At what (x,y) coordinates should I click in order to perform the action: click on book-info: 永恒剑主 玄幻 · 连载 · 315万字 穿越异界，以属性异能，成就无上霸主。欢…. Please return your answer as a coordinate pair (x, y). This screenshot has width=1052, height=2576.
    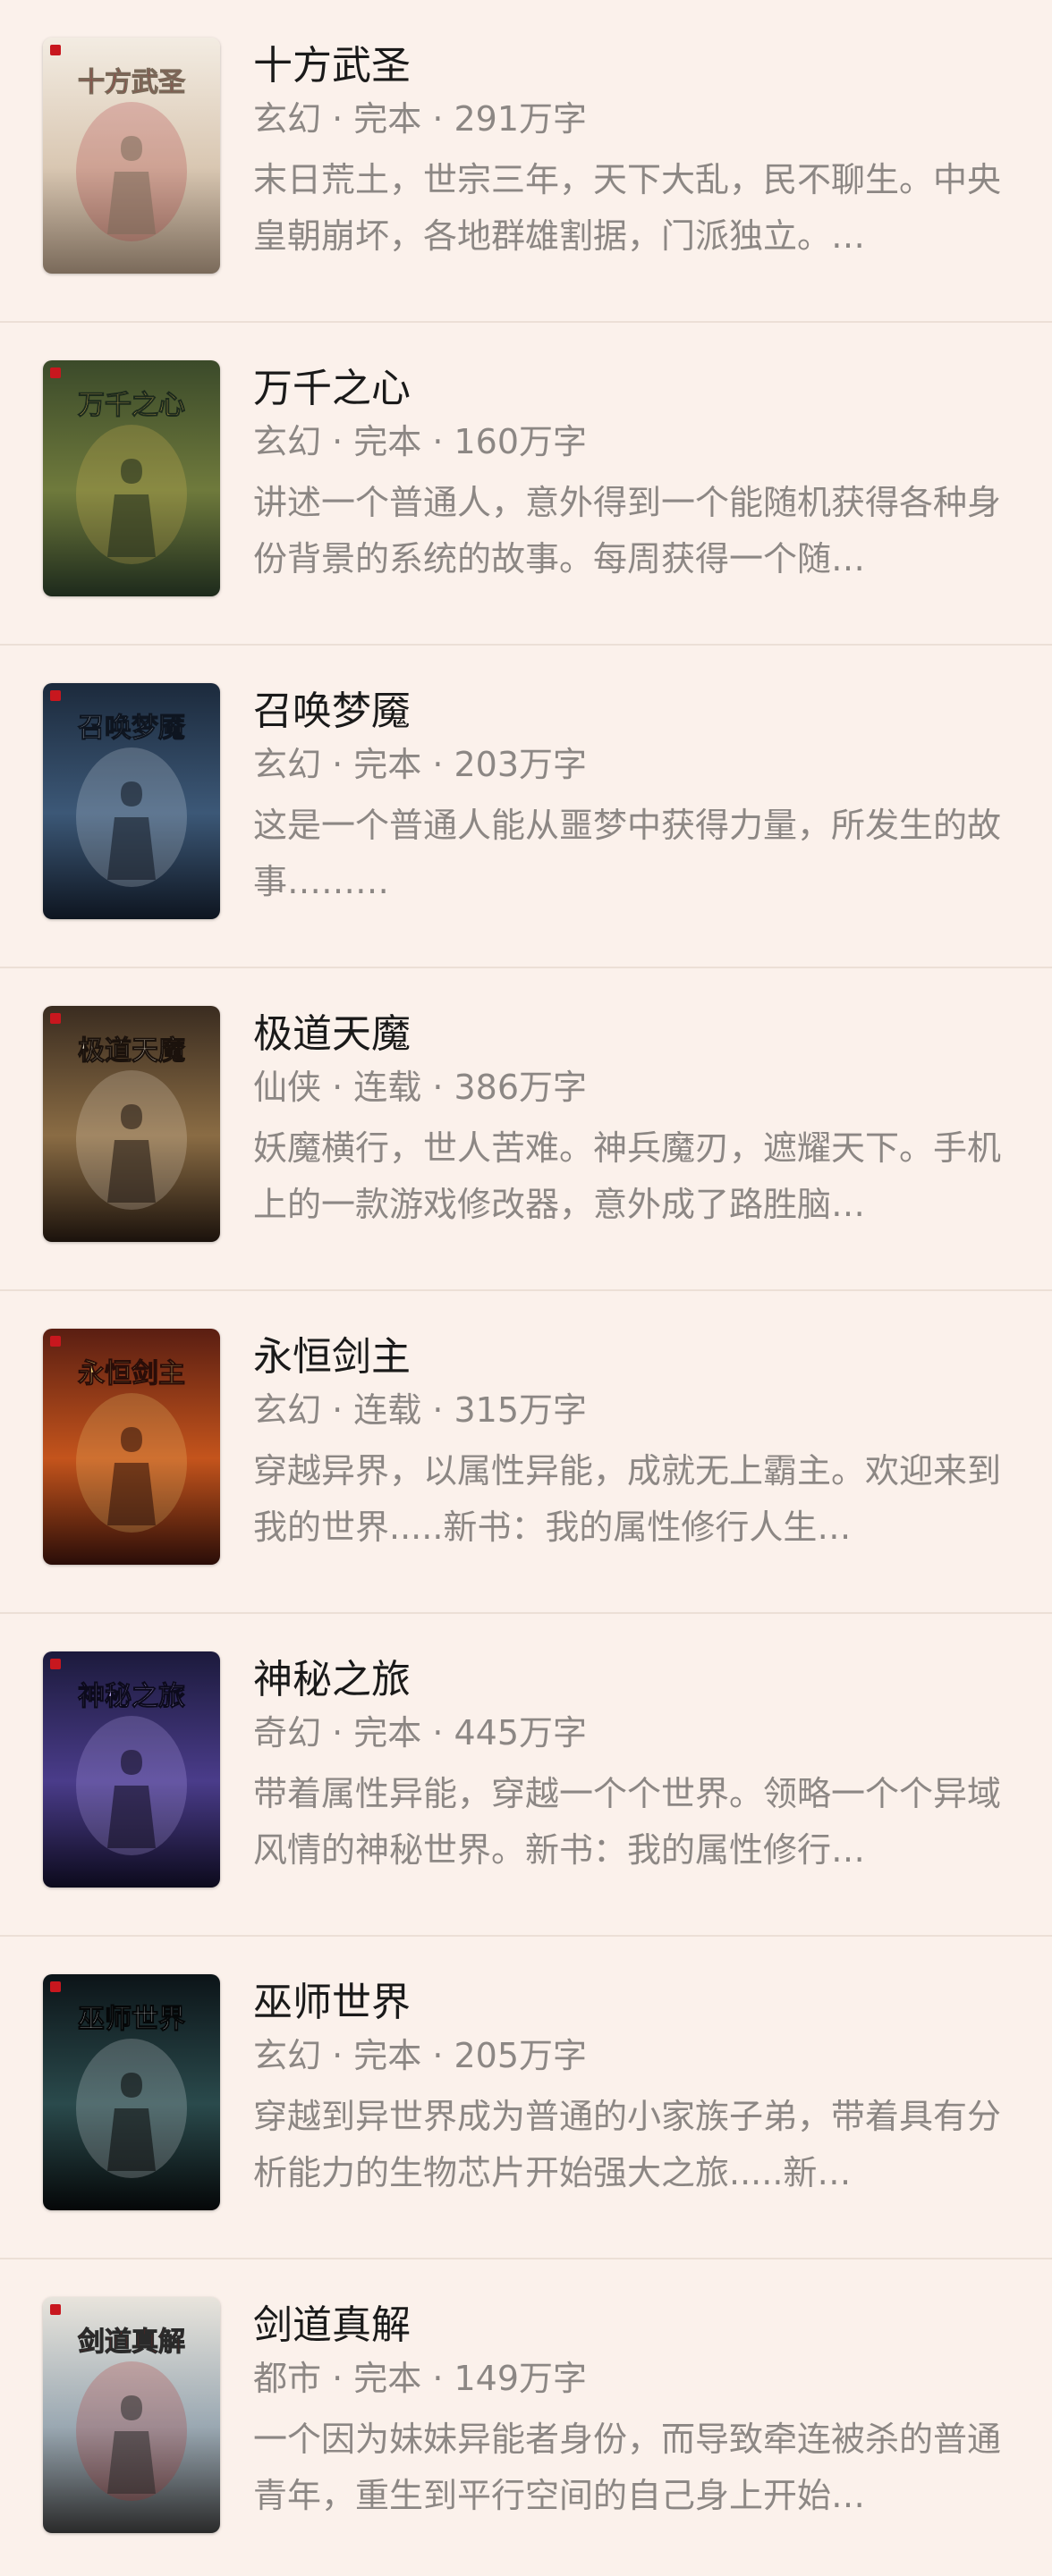
    Looking at the image, I should click on (634, 1444).